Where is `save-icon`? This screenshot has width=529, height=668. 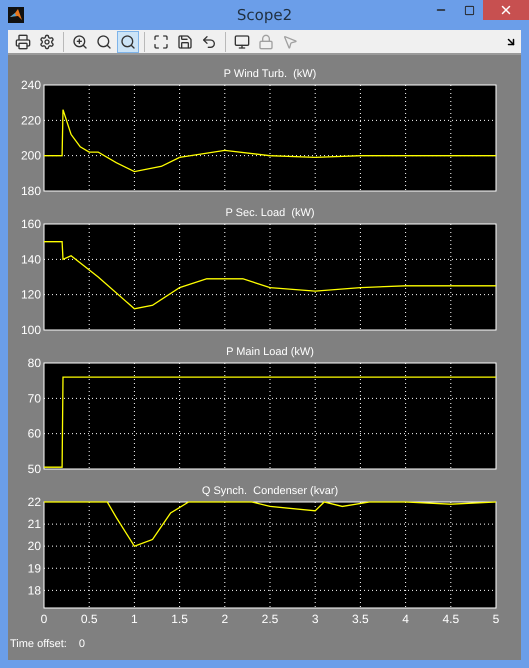
save-icon is located at coordinates (185, 42).